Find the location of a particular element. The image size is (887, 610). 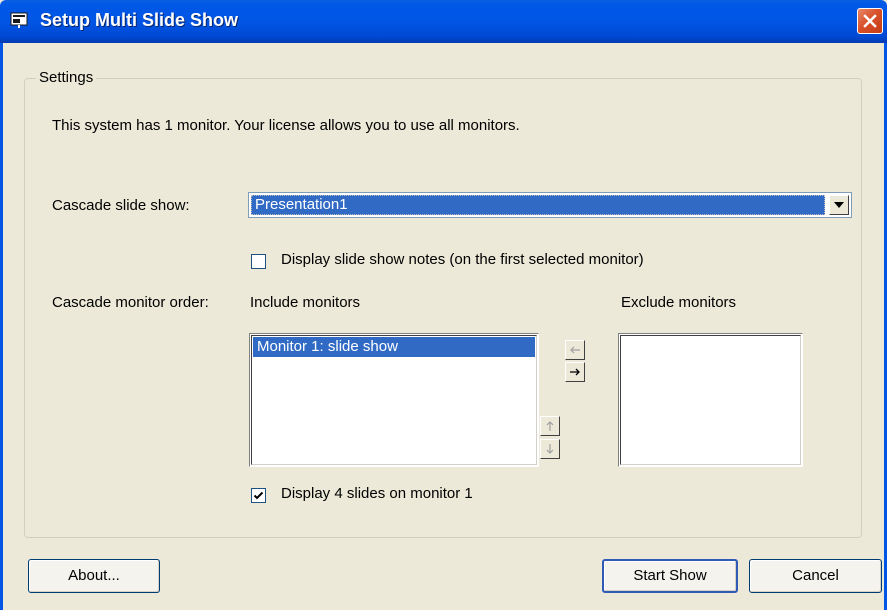

slideshow-icon is located at coordinates (19, 20).